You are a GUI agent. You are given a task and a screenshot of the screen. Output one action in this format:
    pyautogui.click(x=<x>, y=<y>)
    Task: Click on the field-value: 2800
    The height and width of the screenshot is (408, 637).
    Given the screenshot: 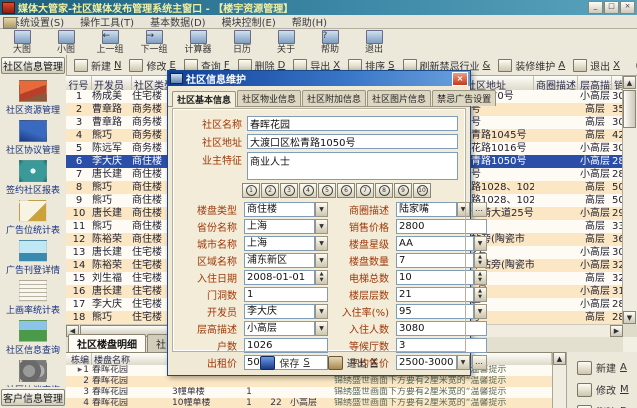 What is the action you would take?
    pyautogui.click(x=441, y=226)
    